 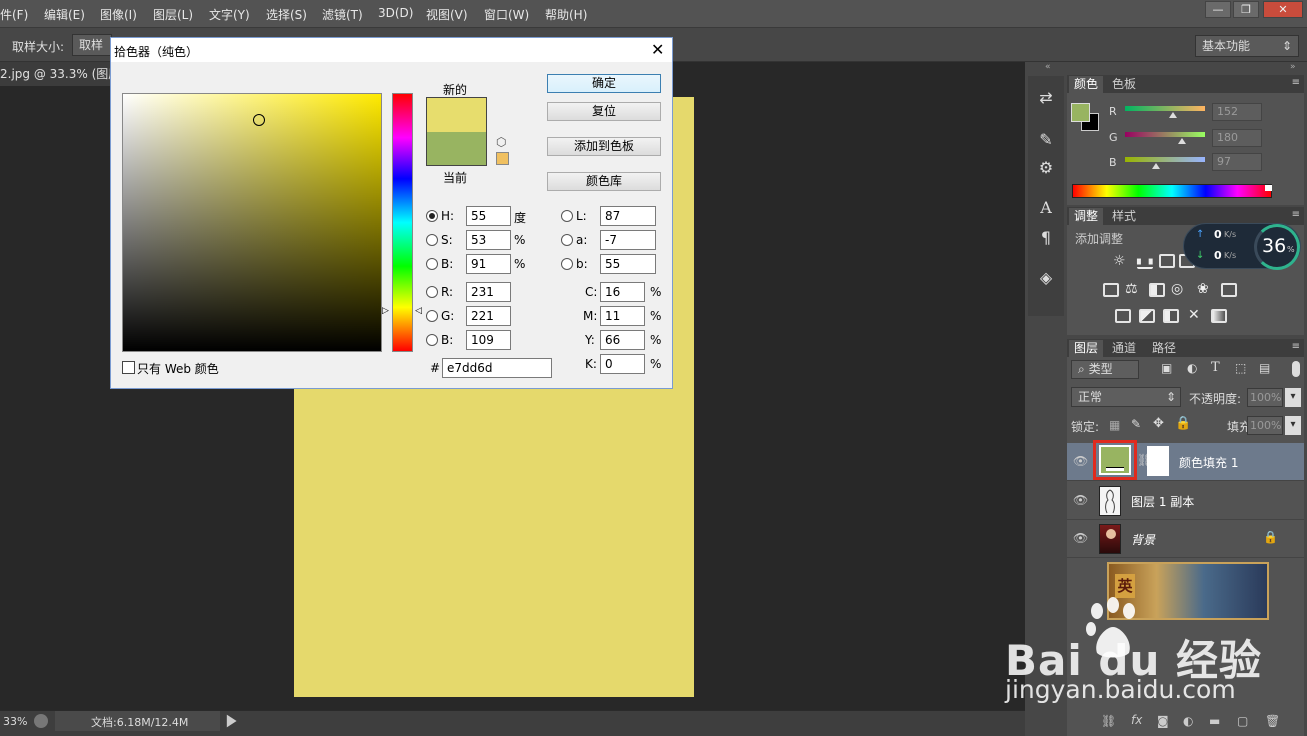 What do you see at coordinates (1173, 115) in the screenshot?
I see `r-slider-thumb` at bounding box center [1173, 115].